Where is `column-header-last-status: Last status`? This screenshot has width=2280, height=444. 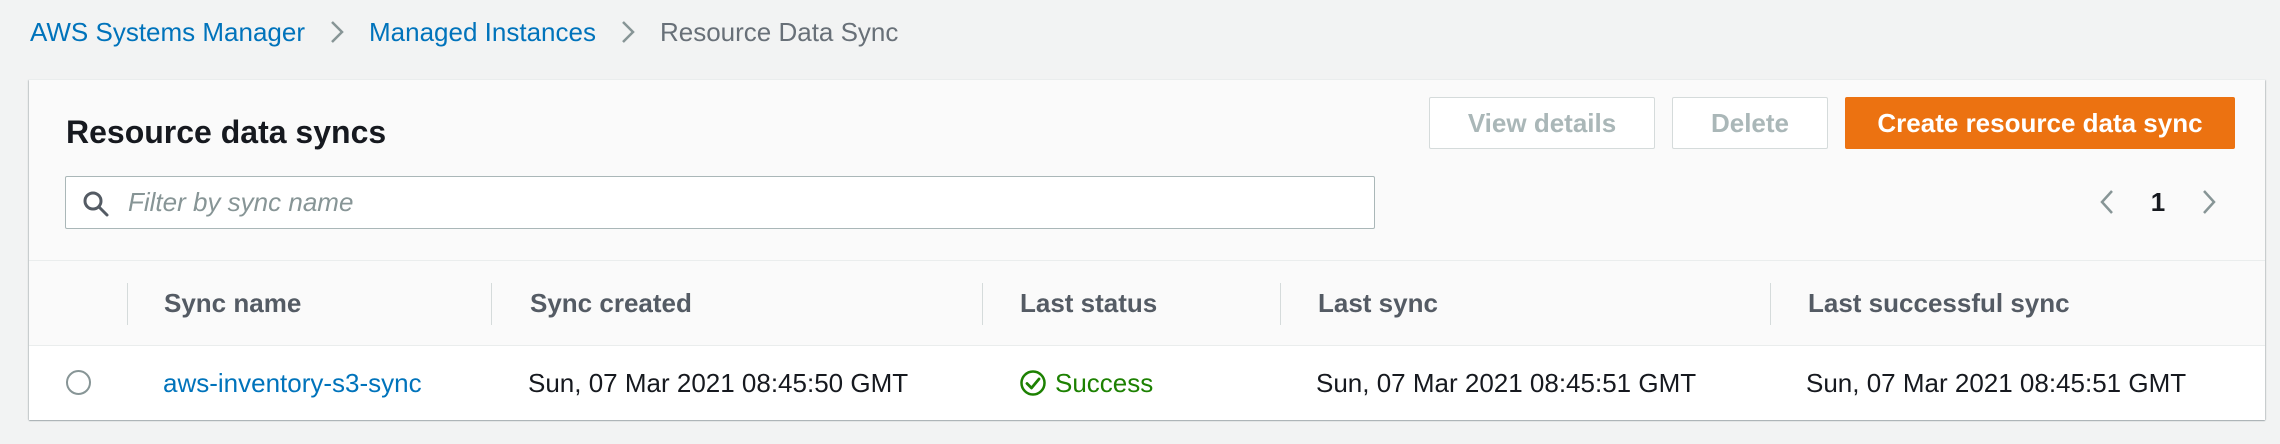 column-header-last-status: Last status is located at coordinates (1088, 303).